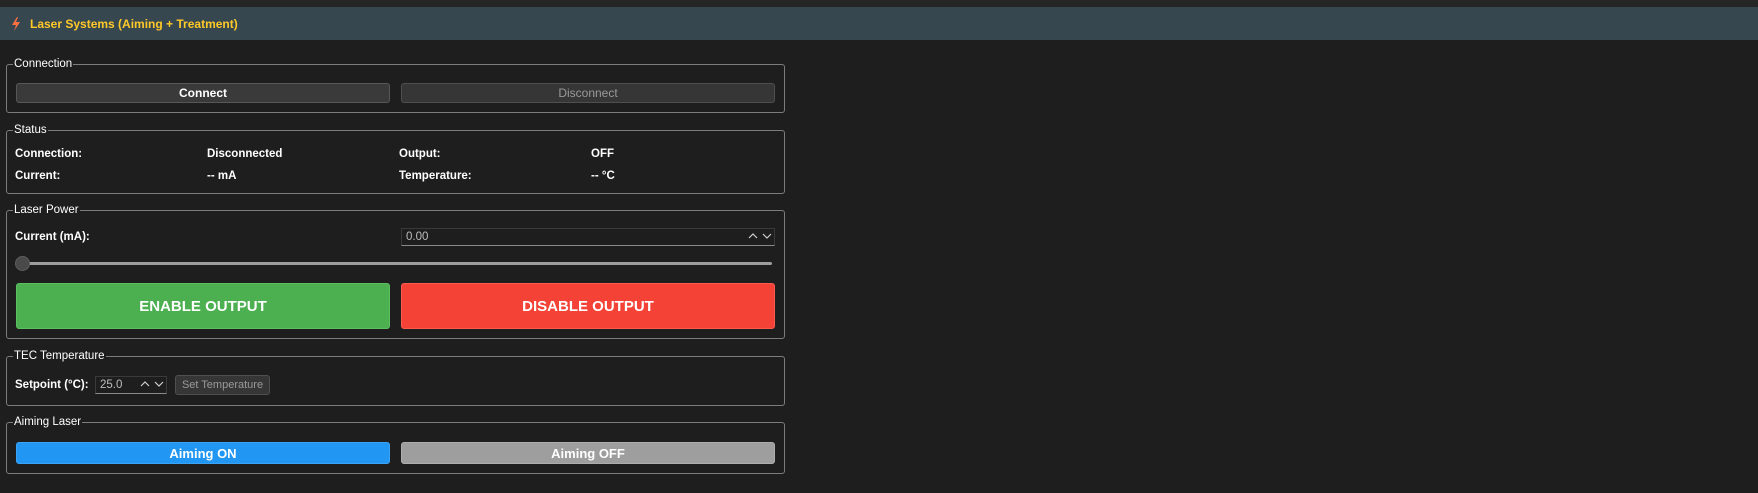 This screenshot has width=1758, height=493. What do you see at coordinates (417, 237) in the screenshot?
I see `current-spinbox-value: 0.00` at bounding box center [417, 237].